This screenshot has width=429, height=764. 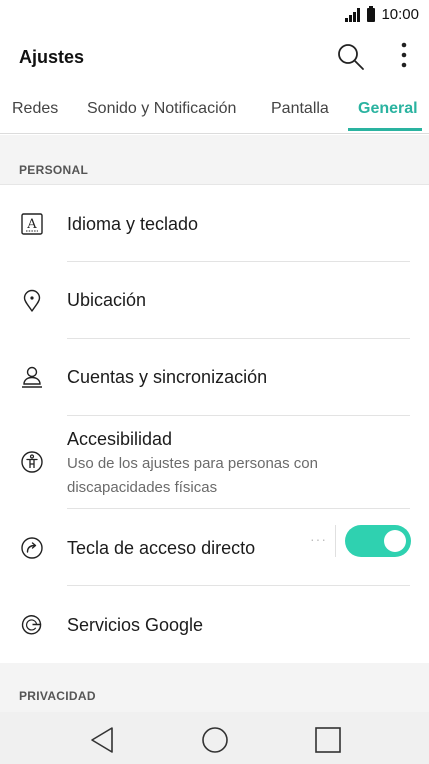 I want to click on list-item-cuentas-sincronizacion: Cuentas y sincronización, so click(x=214, y=377).